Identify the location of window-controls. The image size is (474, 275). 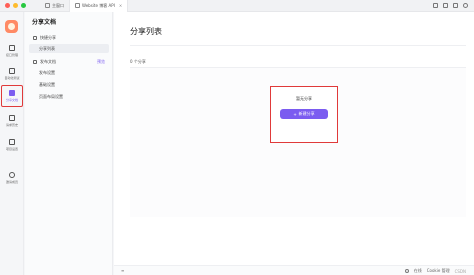
(15, 5).